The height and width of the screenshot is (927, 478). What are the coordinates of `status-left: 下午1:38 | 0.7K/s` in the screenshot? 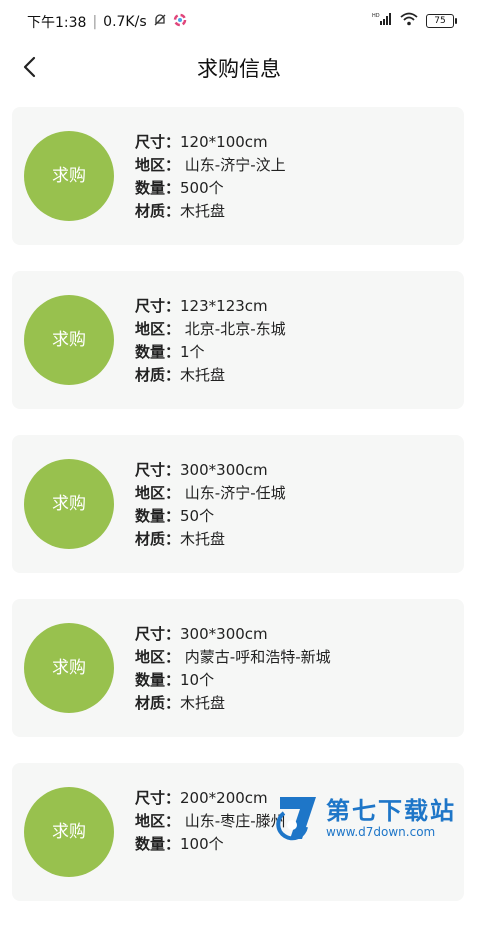 It's located at (107, 22).